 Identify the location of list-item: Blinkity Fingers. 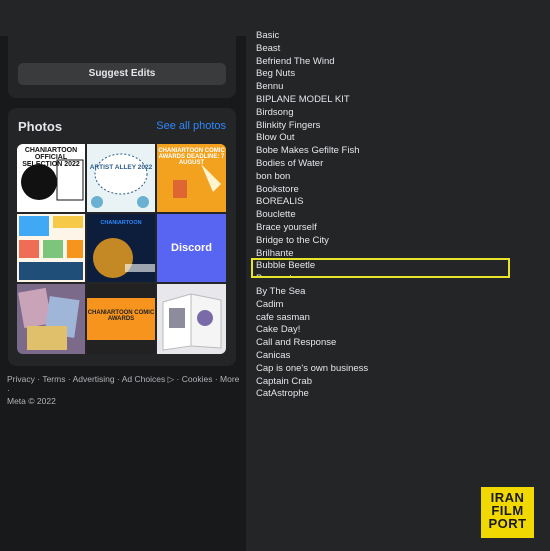
(312, 126).